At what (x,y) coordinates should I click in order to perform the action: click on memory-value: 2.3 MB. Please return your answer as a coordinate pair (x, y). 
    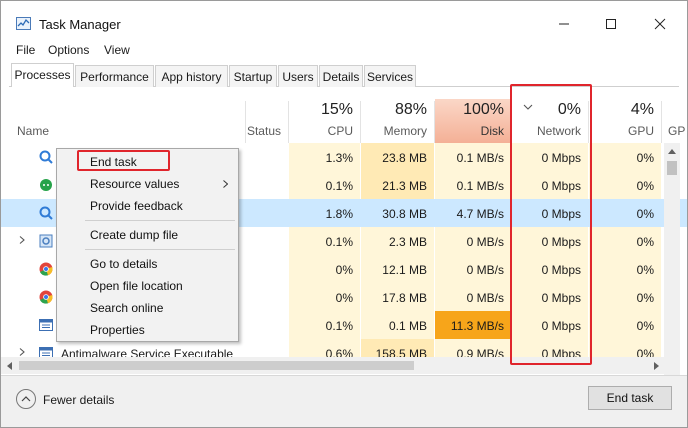
    Looking at the image, I should click on (397, 241).